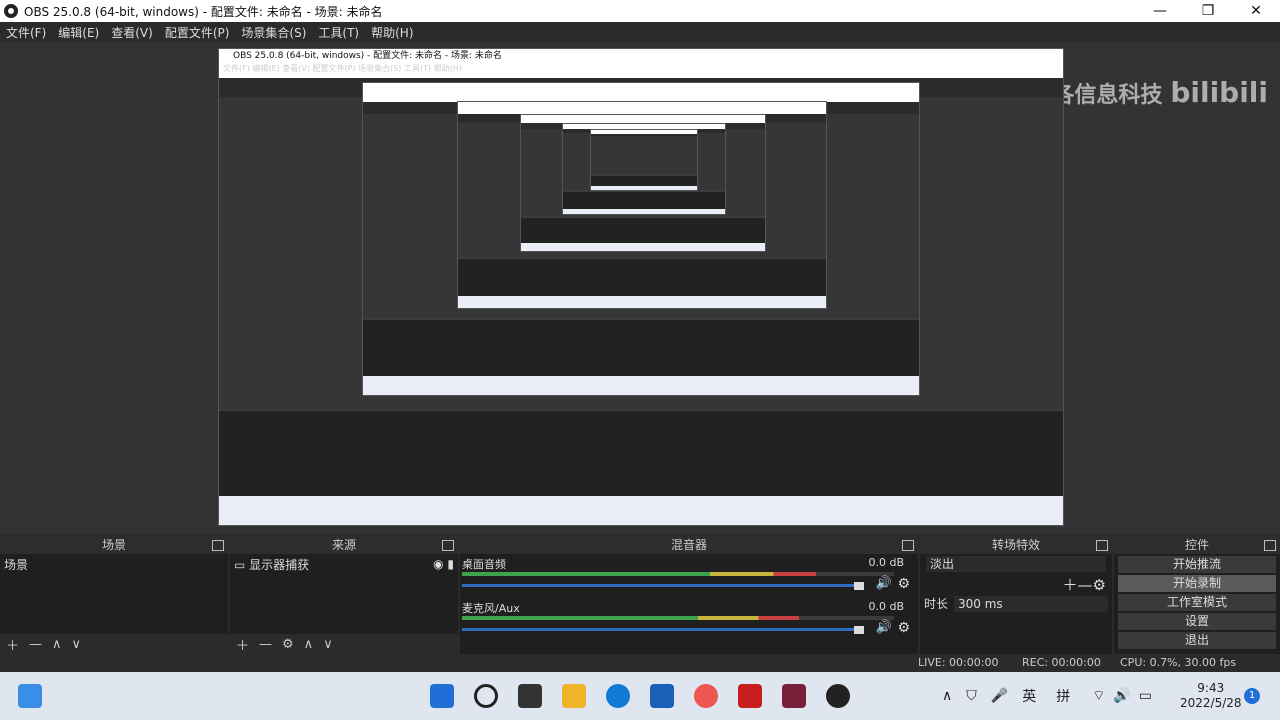  Describe the element at coordinates (1031, 603) in the screenshot. I see `duration-input: 300 ms` at that location.